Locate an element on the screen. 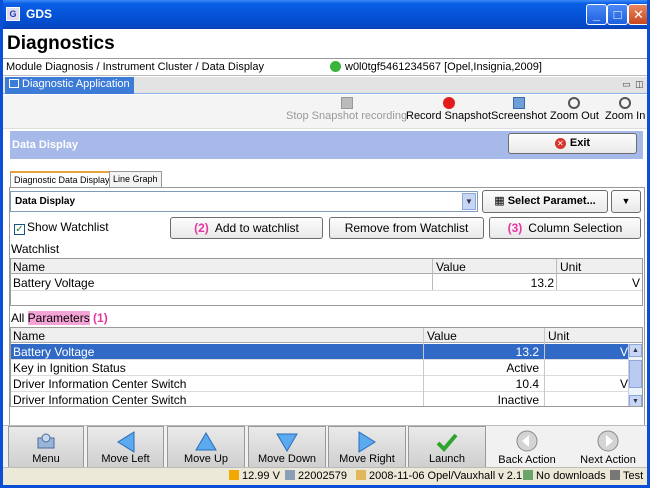  table-row: Key in Ignition Status Active is located at coordinates (320, 368).